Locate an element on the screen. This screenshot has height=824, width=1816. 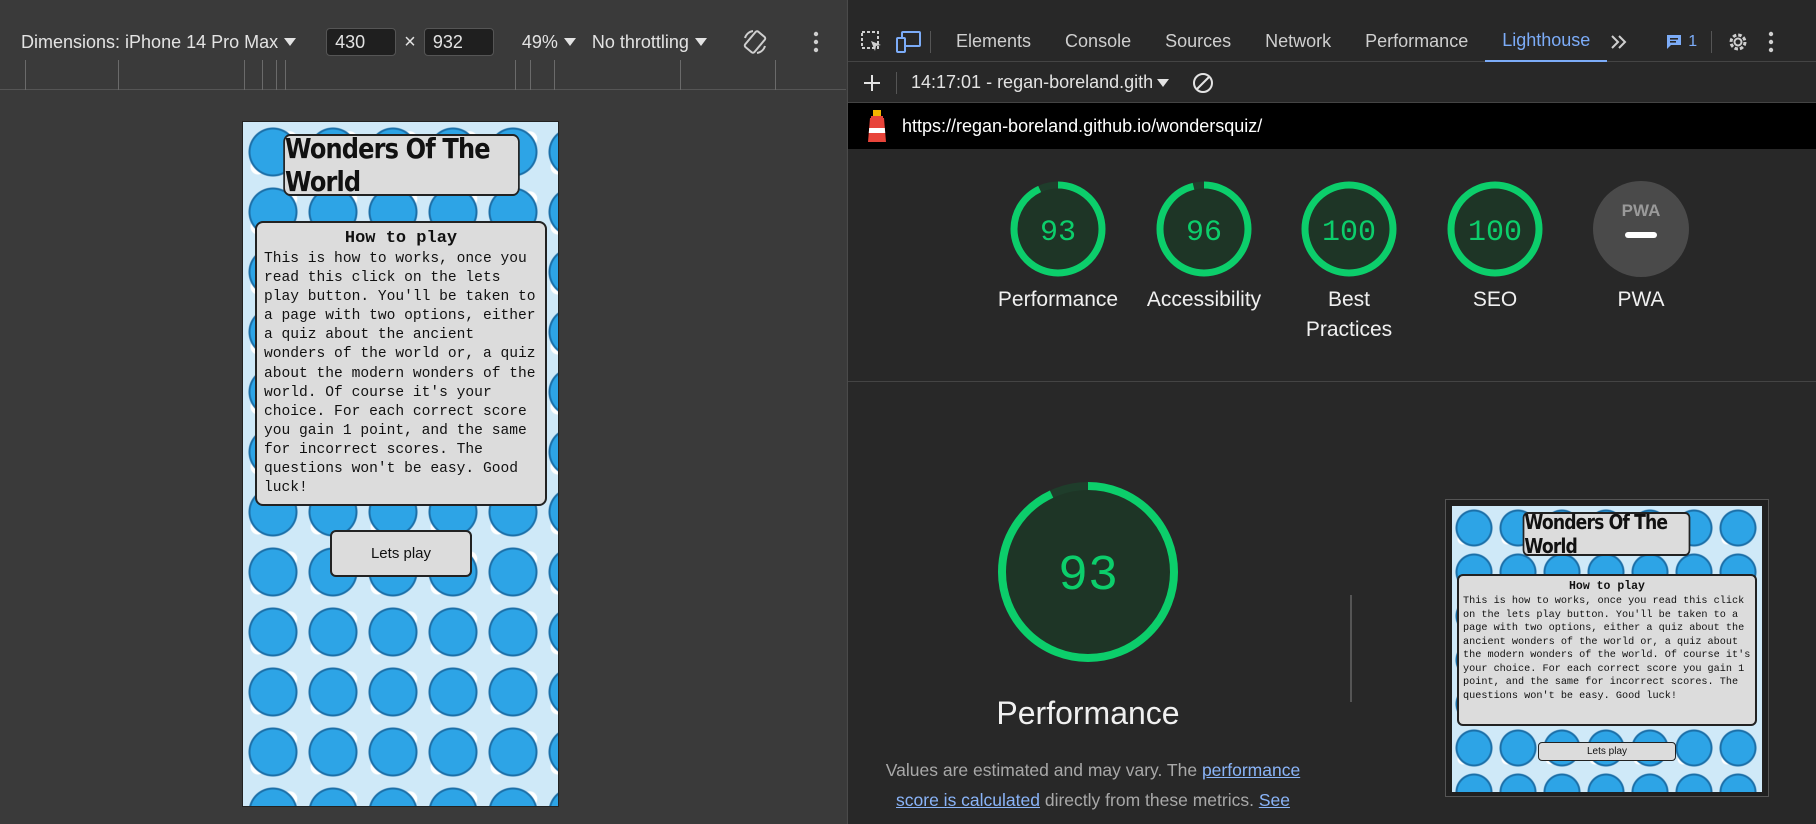
devtools-menu-icon is located at coordinates (1771, 42).